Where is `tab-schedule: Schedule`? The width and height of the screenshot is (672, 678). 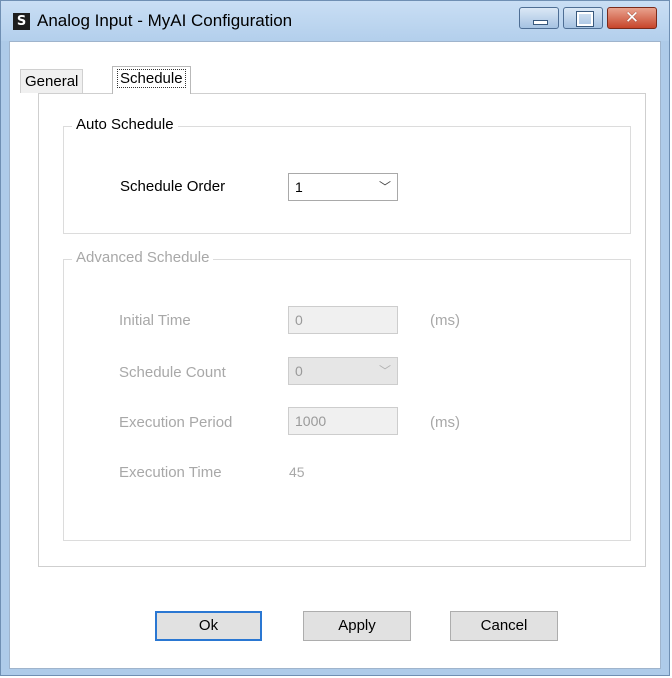 tab-schedule: Schedule is located at coordinates (151, 80).